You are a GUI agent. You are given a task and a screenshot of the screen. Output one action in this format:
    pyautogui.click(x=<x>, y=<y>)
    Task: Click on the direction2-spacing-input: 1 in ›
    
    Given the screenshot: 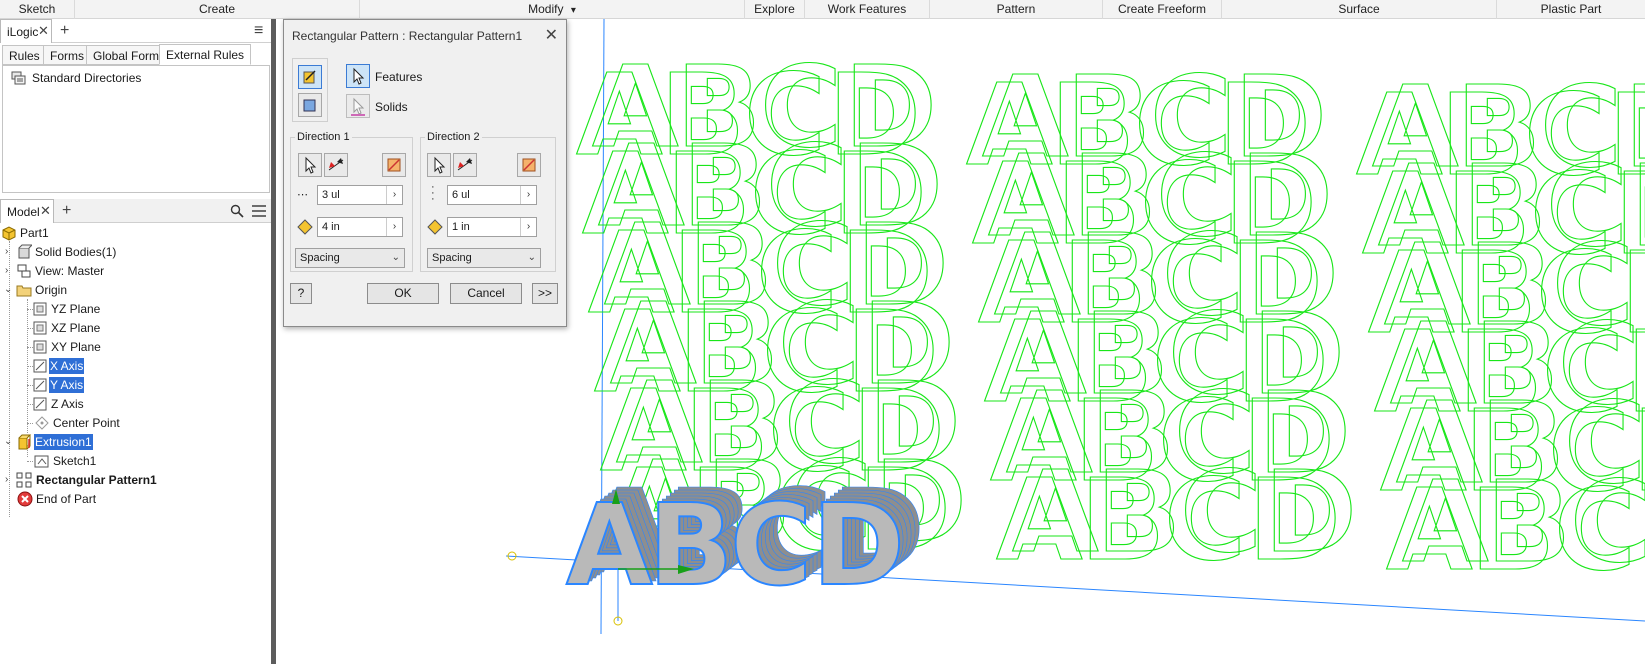 What is the action you would take?
    pyautogui.click(x=492, y=227)
    